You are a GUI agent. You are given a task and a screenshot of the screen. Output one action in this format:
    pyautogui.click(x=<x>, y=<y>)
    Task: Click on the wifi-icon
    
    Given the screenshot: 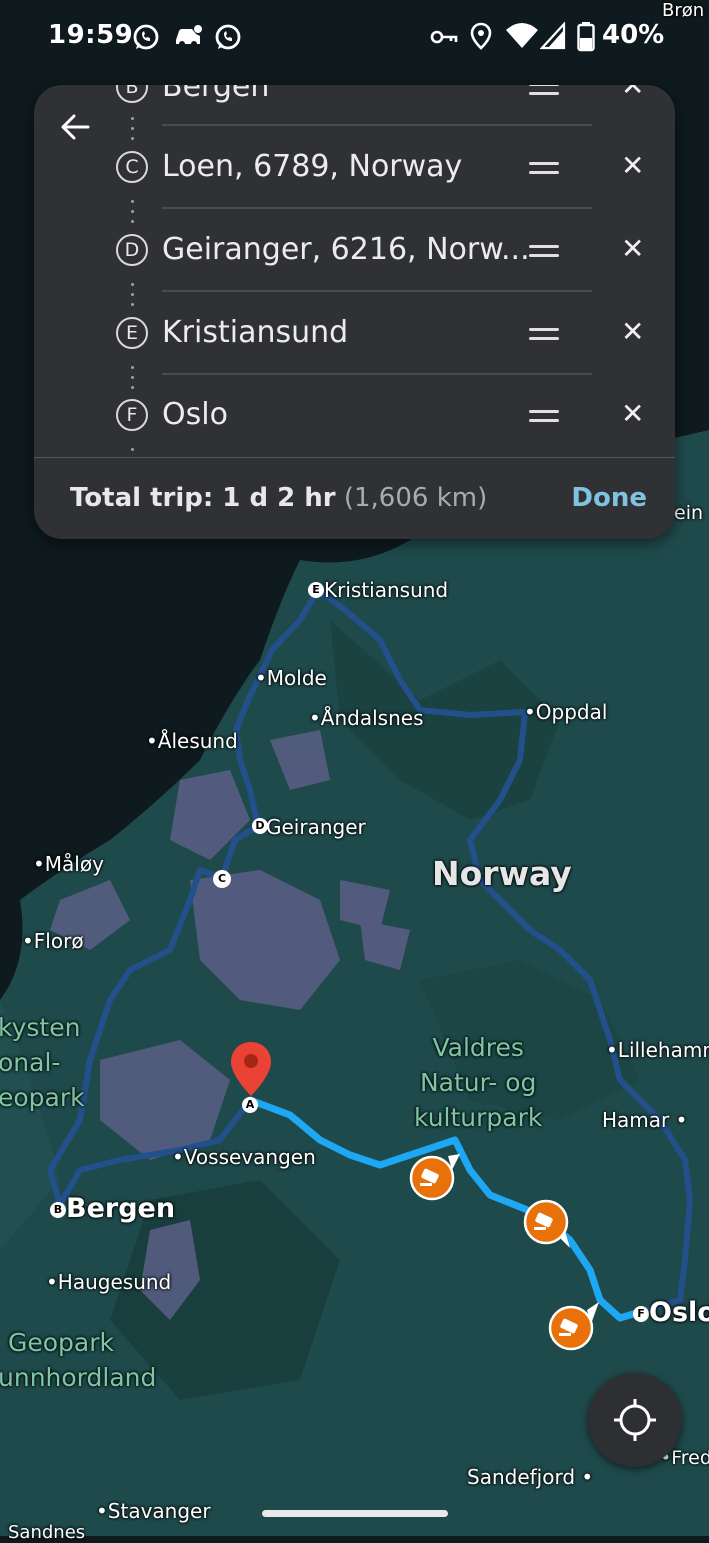 What is the action you would take?
    pyautogui.click(x=522, y=35)
    